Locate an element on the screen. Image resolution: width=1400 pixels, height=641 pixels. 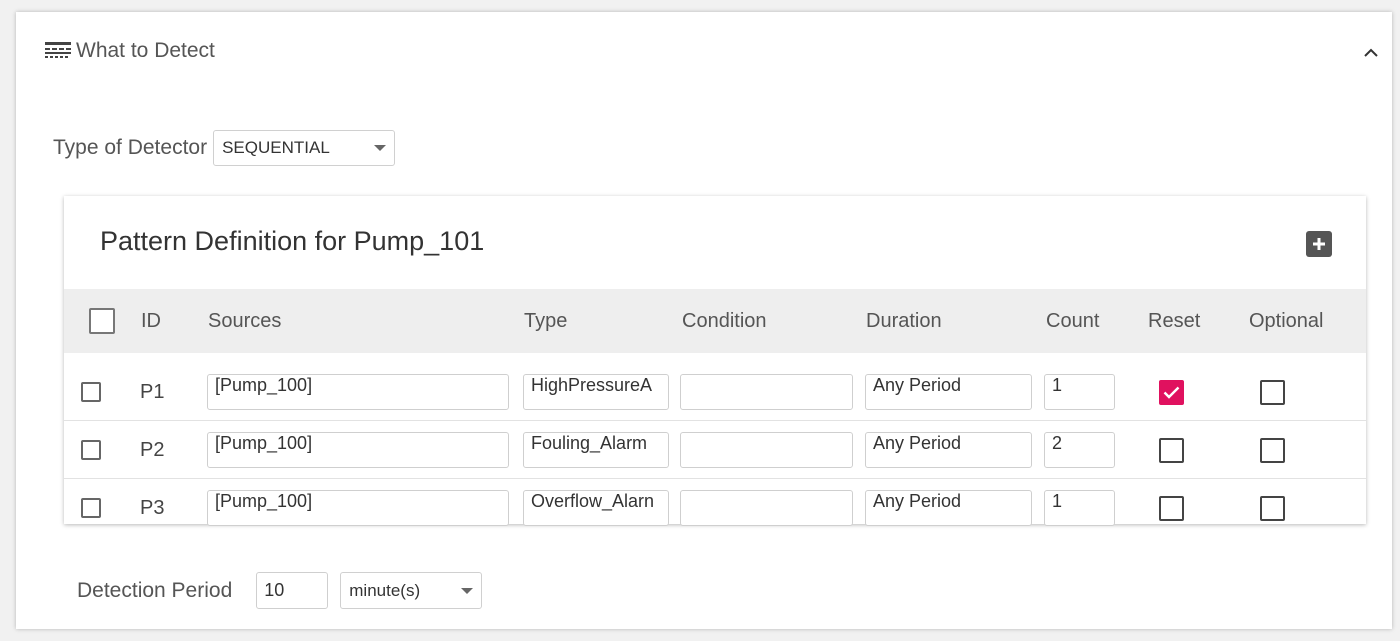
period-unit-select: minute(s) is located at coordinates (411, 590).